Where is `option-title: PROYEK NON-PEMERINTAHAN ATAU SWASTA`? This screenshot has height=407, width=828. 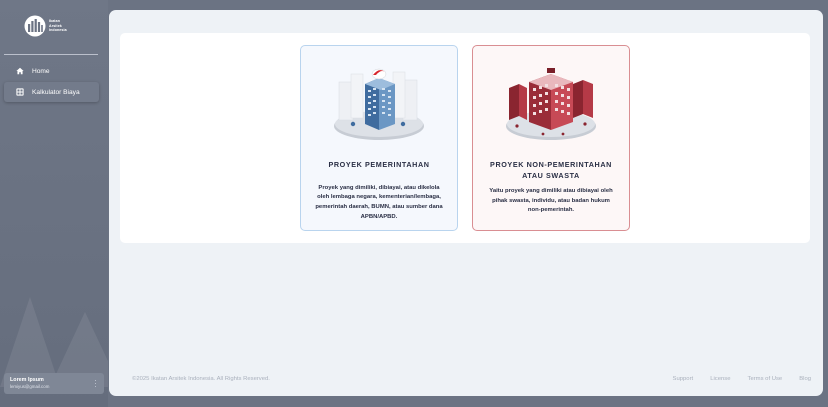 option-title: PROYEK NON-PEMERINTAHAN ATAU SWASTA is located at coordinates (551, 170).